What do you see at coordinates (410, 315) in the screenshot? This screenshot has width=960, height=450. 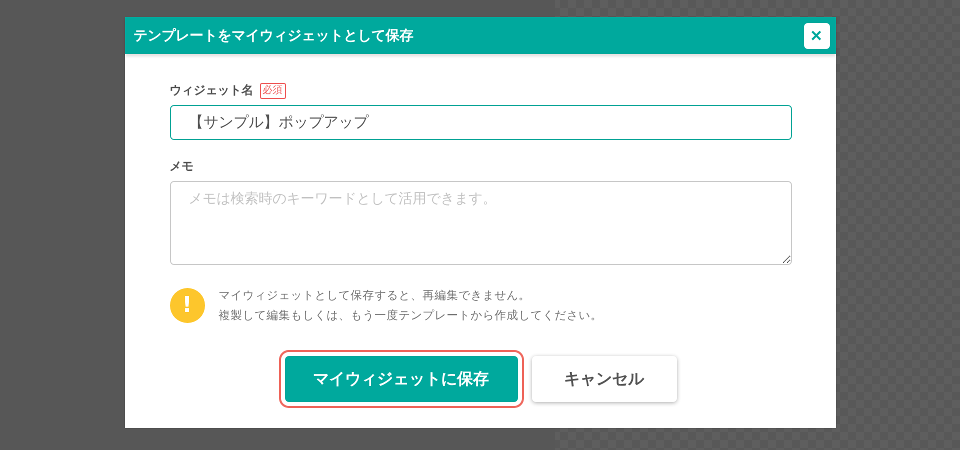 I see `warning-text: 複製して編集もしくは、もう一度テンプレートから作成してください。` at bounding box center [410, 315].